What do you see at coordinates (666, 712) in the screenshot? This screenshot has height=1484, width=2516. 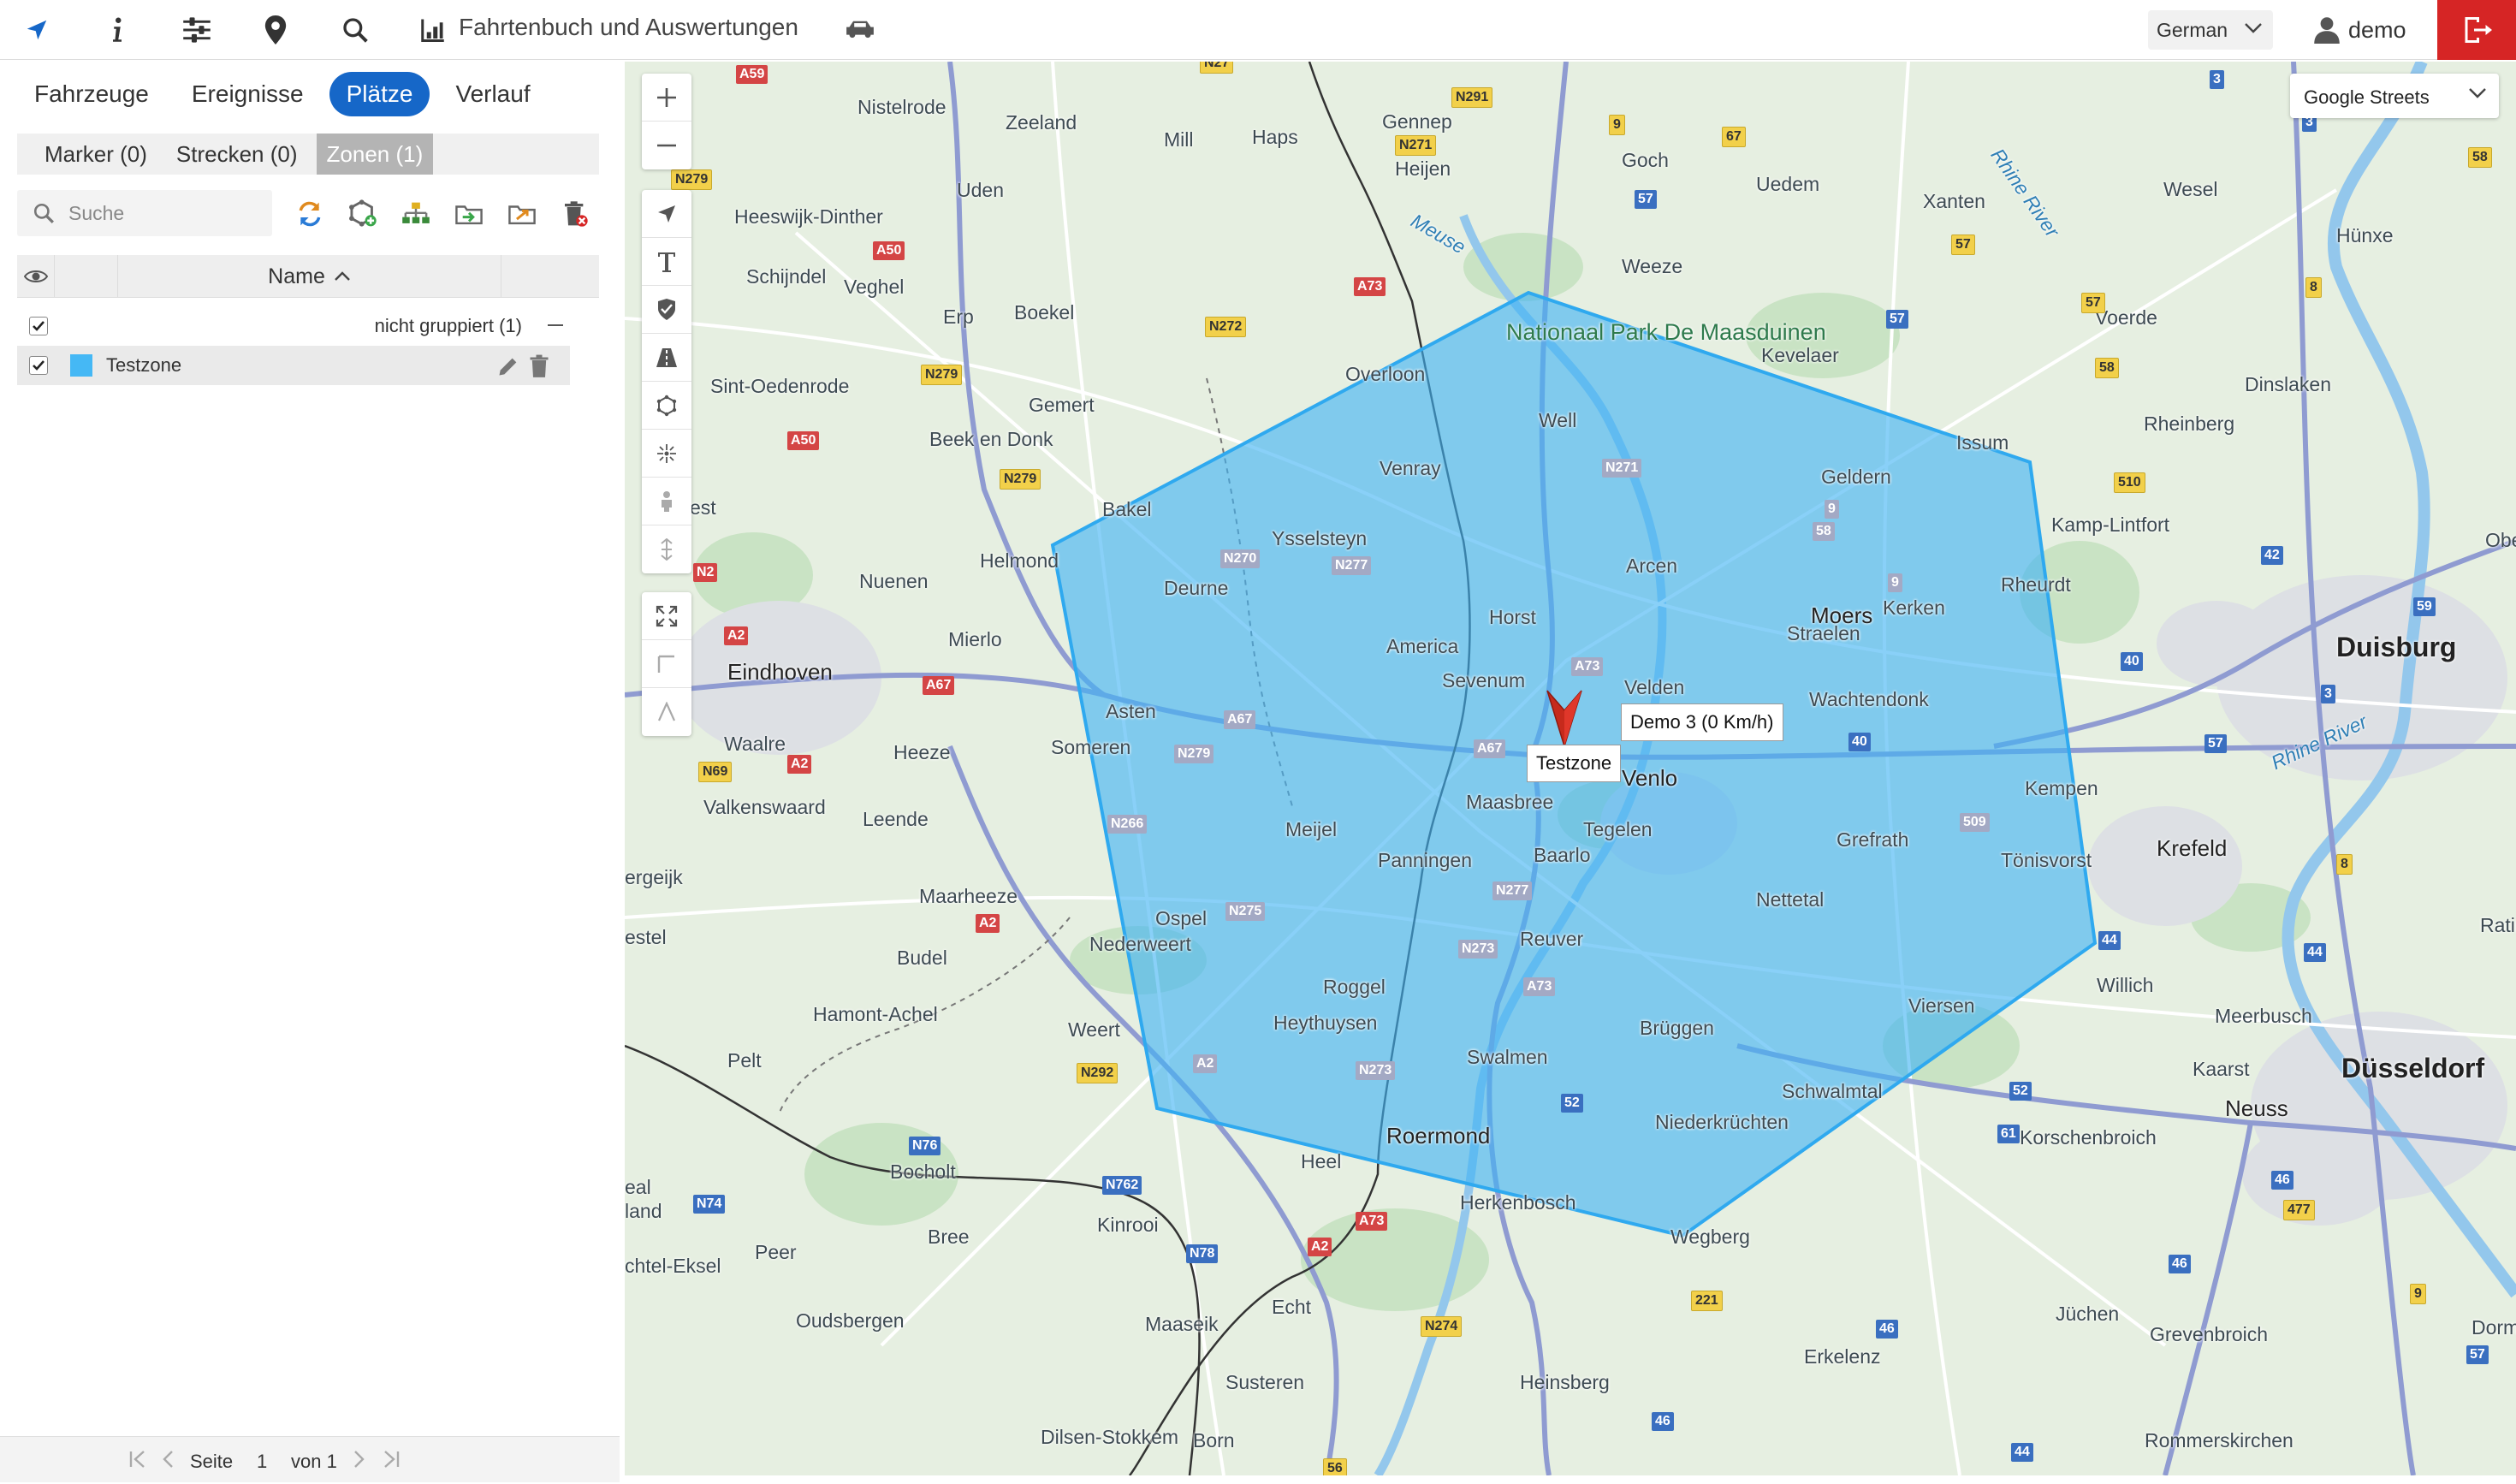 I see `angle-tool` at bounding box center [666, 712].